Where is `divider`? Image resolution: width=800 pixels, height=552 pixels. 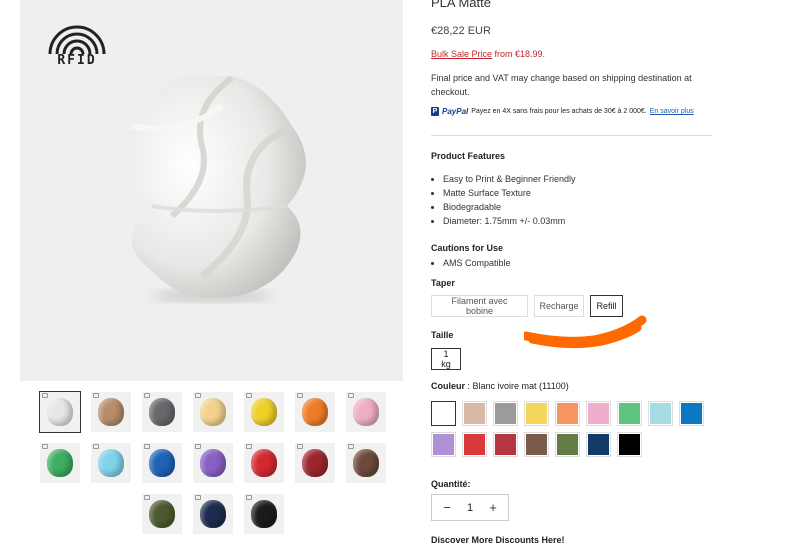
divider is located at coordinates (571, 135).